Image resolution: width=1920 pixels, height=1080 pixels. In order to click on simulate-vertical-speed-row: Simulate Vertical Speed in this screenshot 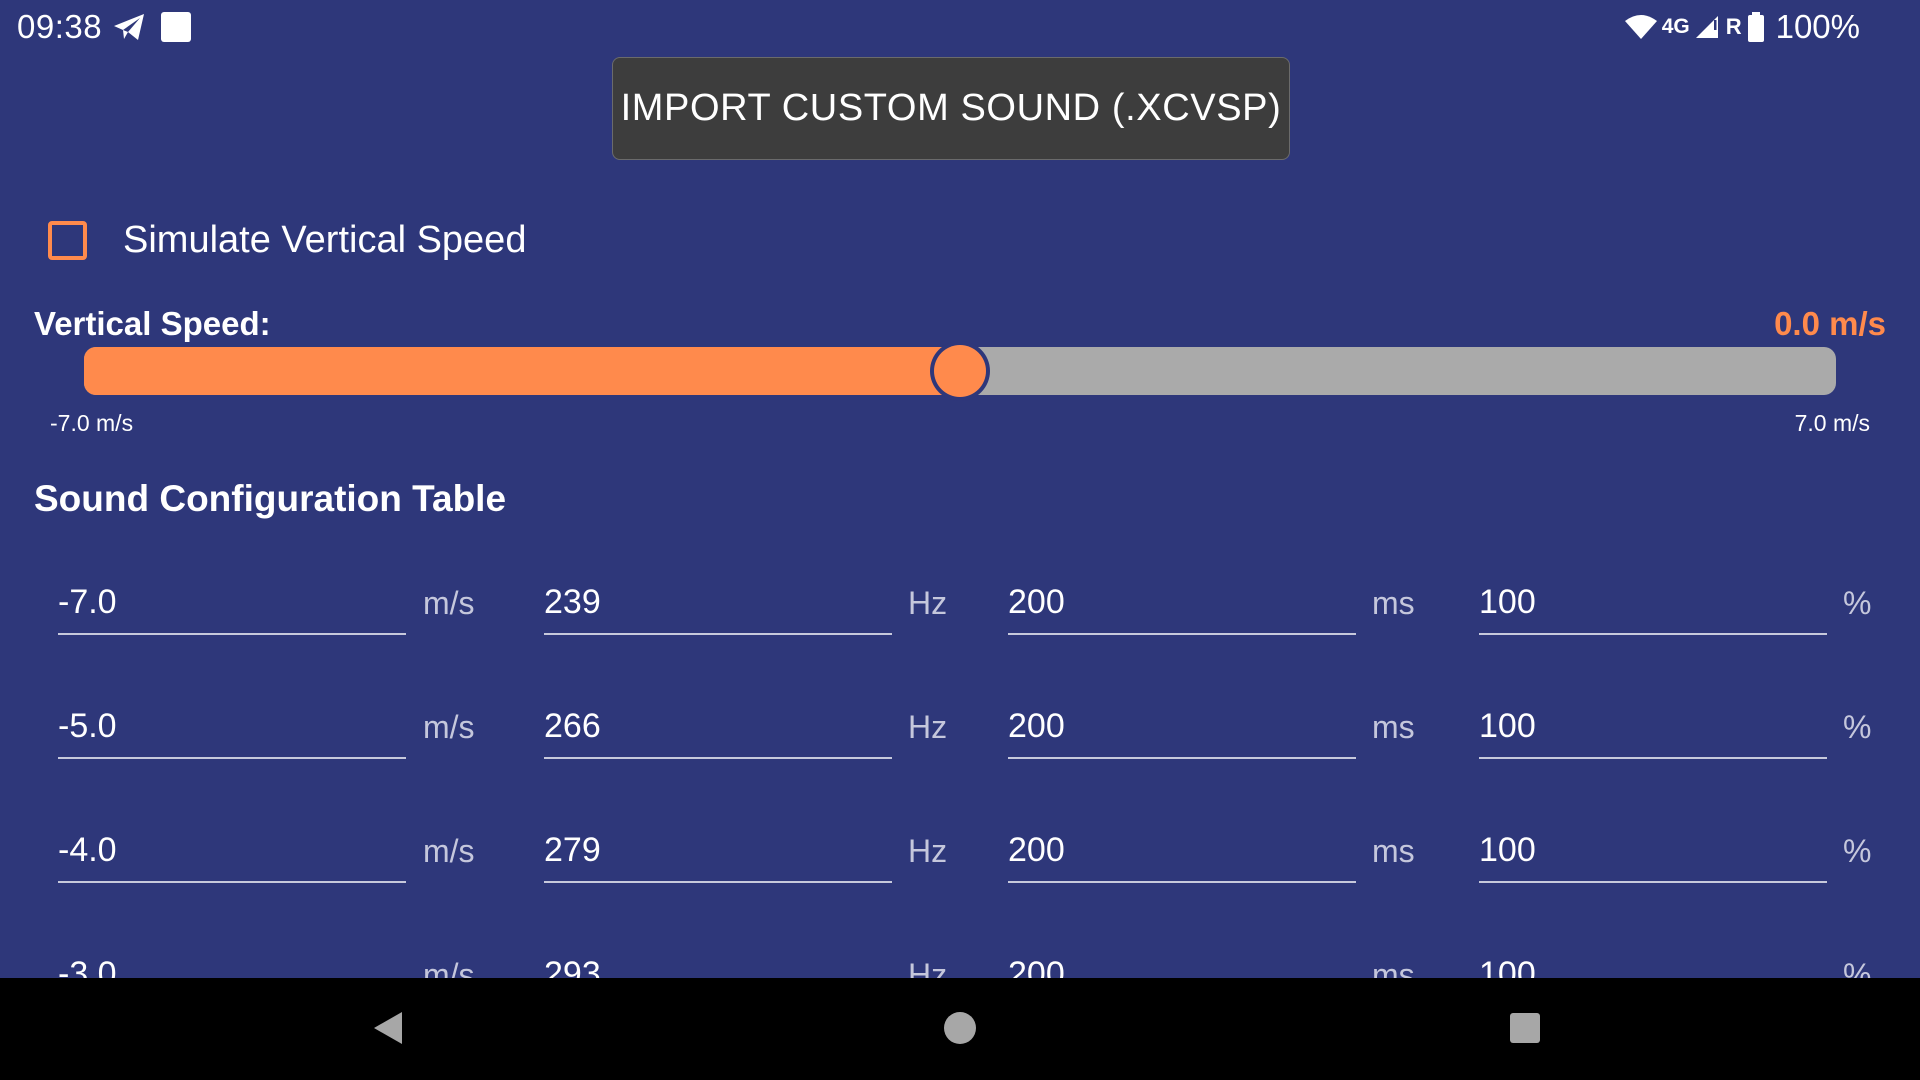, I will do `click(287, 240)`.